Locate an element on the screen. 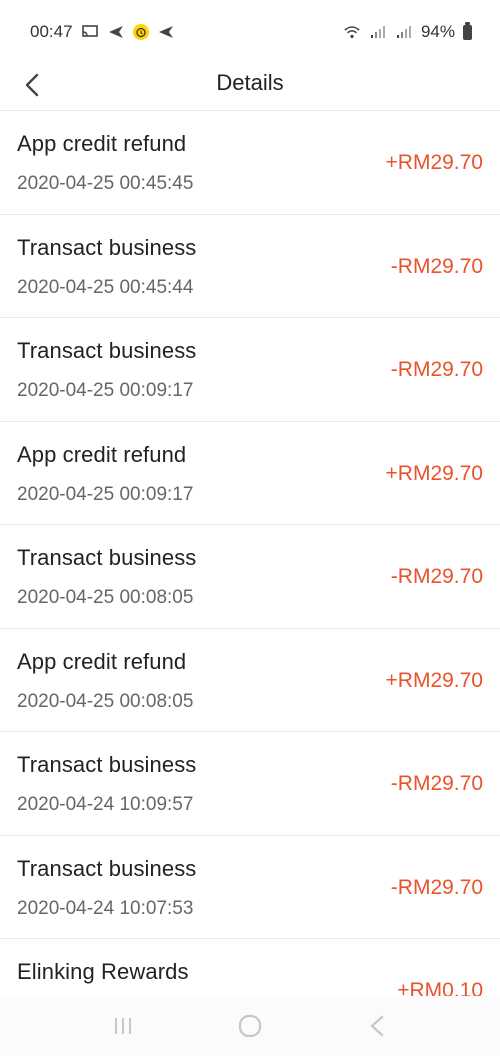  status-bar: 00:47 94% is located at coordinates (250, 32).